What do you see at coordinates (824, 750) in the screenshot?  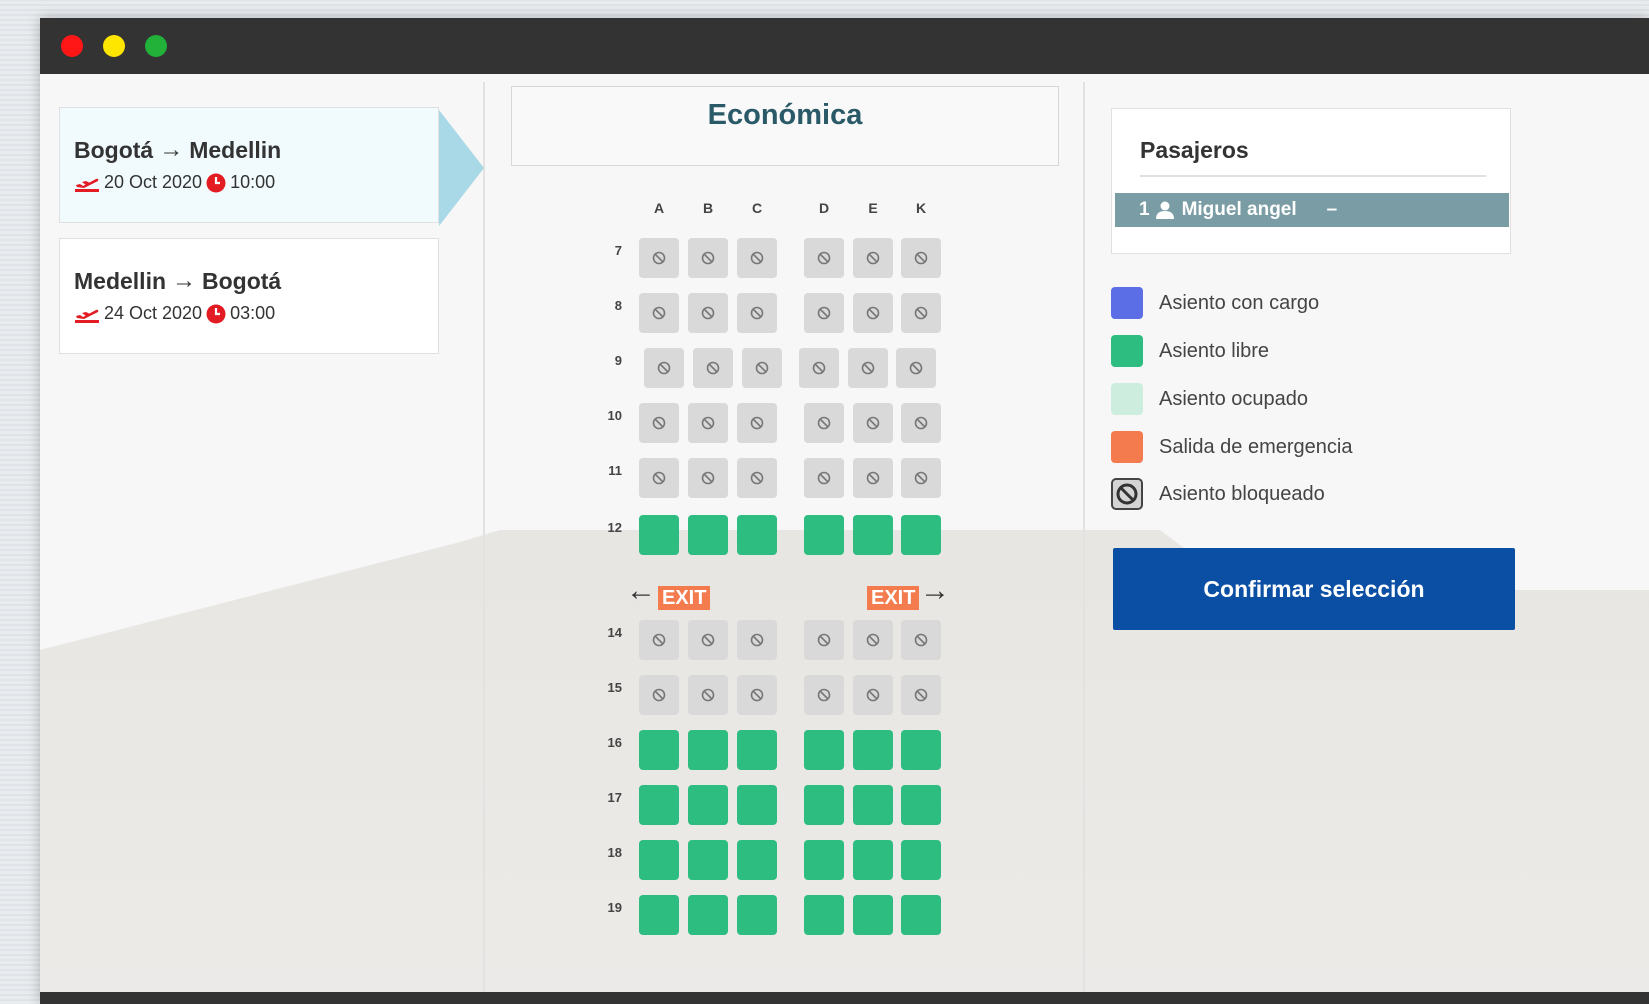 I see `seat-16d` at bounding box center [824, 750].